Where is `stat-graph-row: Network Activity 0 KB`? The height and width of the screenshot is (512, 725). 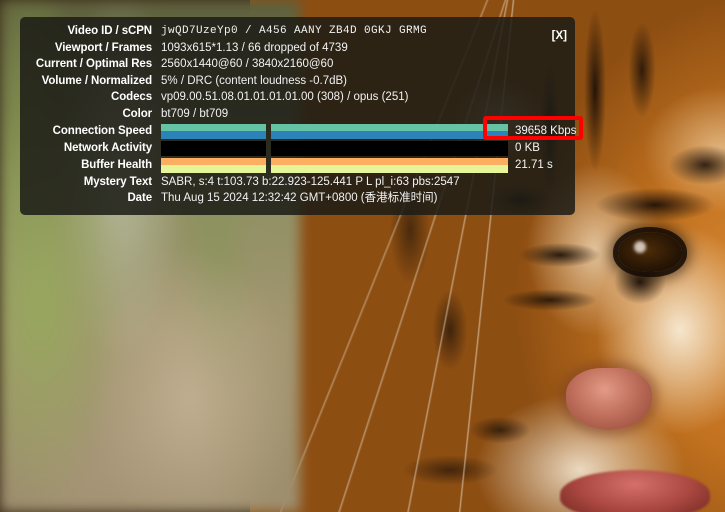 stat-graph-row: Network Activity 0 KB is located at coordinates (297, 148).